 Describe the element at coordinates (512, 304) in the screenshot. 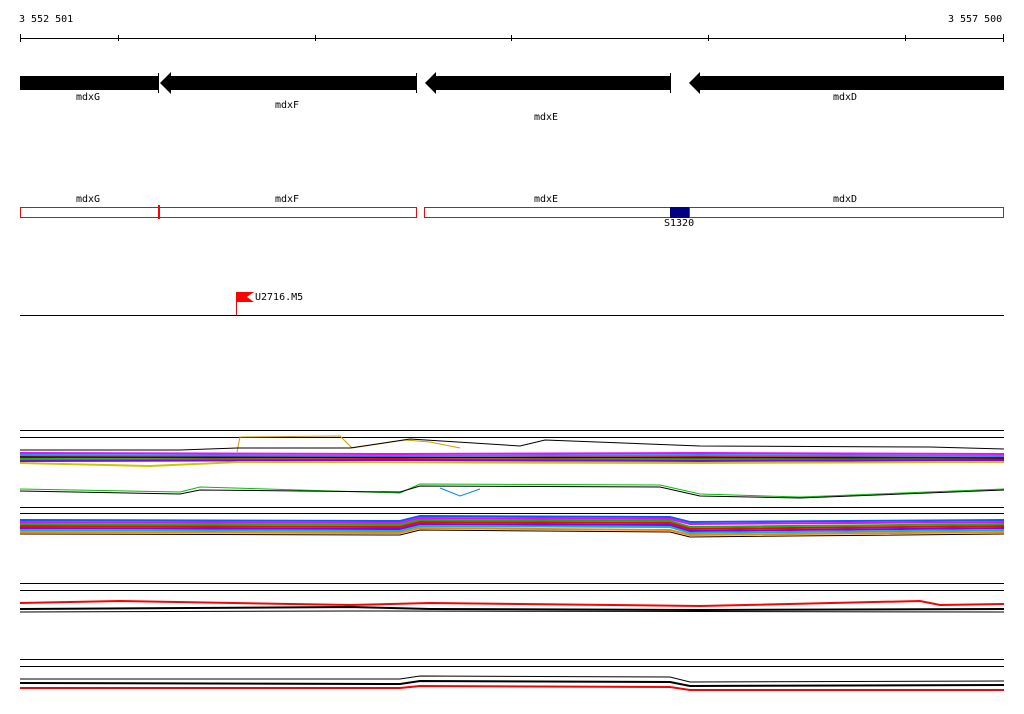

I see `marker-track` at that location.